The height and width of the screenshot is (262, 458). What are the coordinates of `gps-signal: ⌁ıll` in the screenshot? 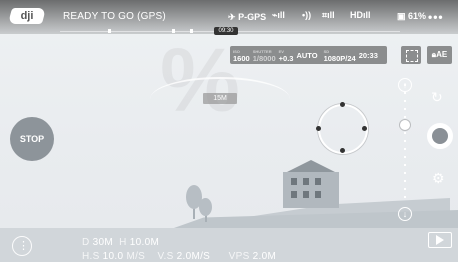 It's located at (278, 15).